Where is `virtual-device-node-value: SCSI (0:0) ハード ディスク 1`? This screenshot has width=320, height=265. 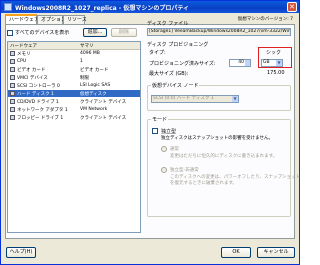 virtual-device-node-value: SCSI (0:0) ハード ディスク 1 is located at coordinates (183, 98).